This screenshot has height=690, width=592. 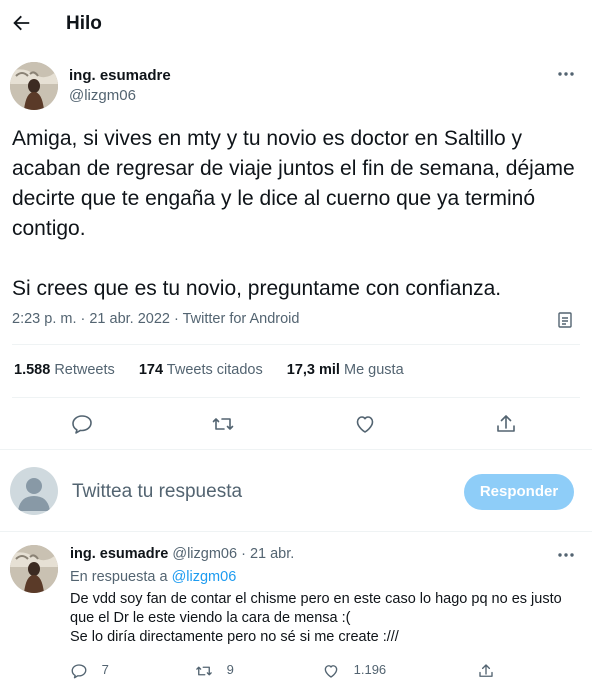 I want to click on reply-author-handle: @lizgm06, so click(x=204, y=554).